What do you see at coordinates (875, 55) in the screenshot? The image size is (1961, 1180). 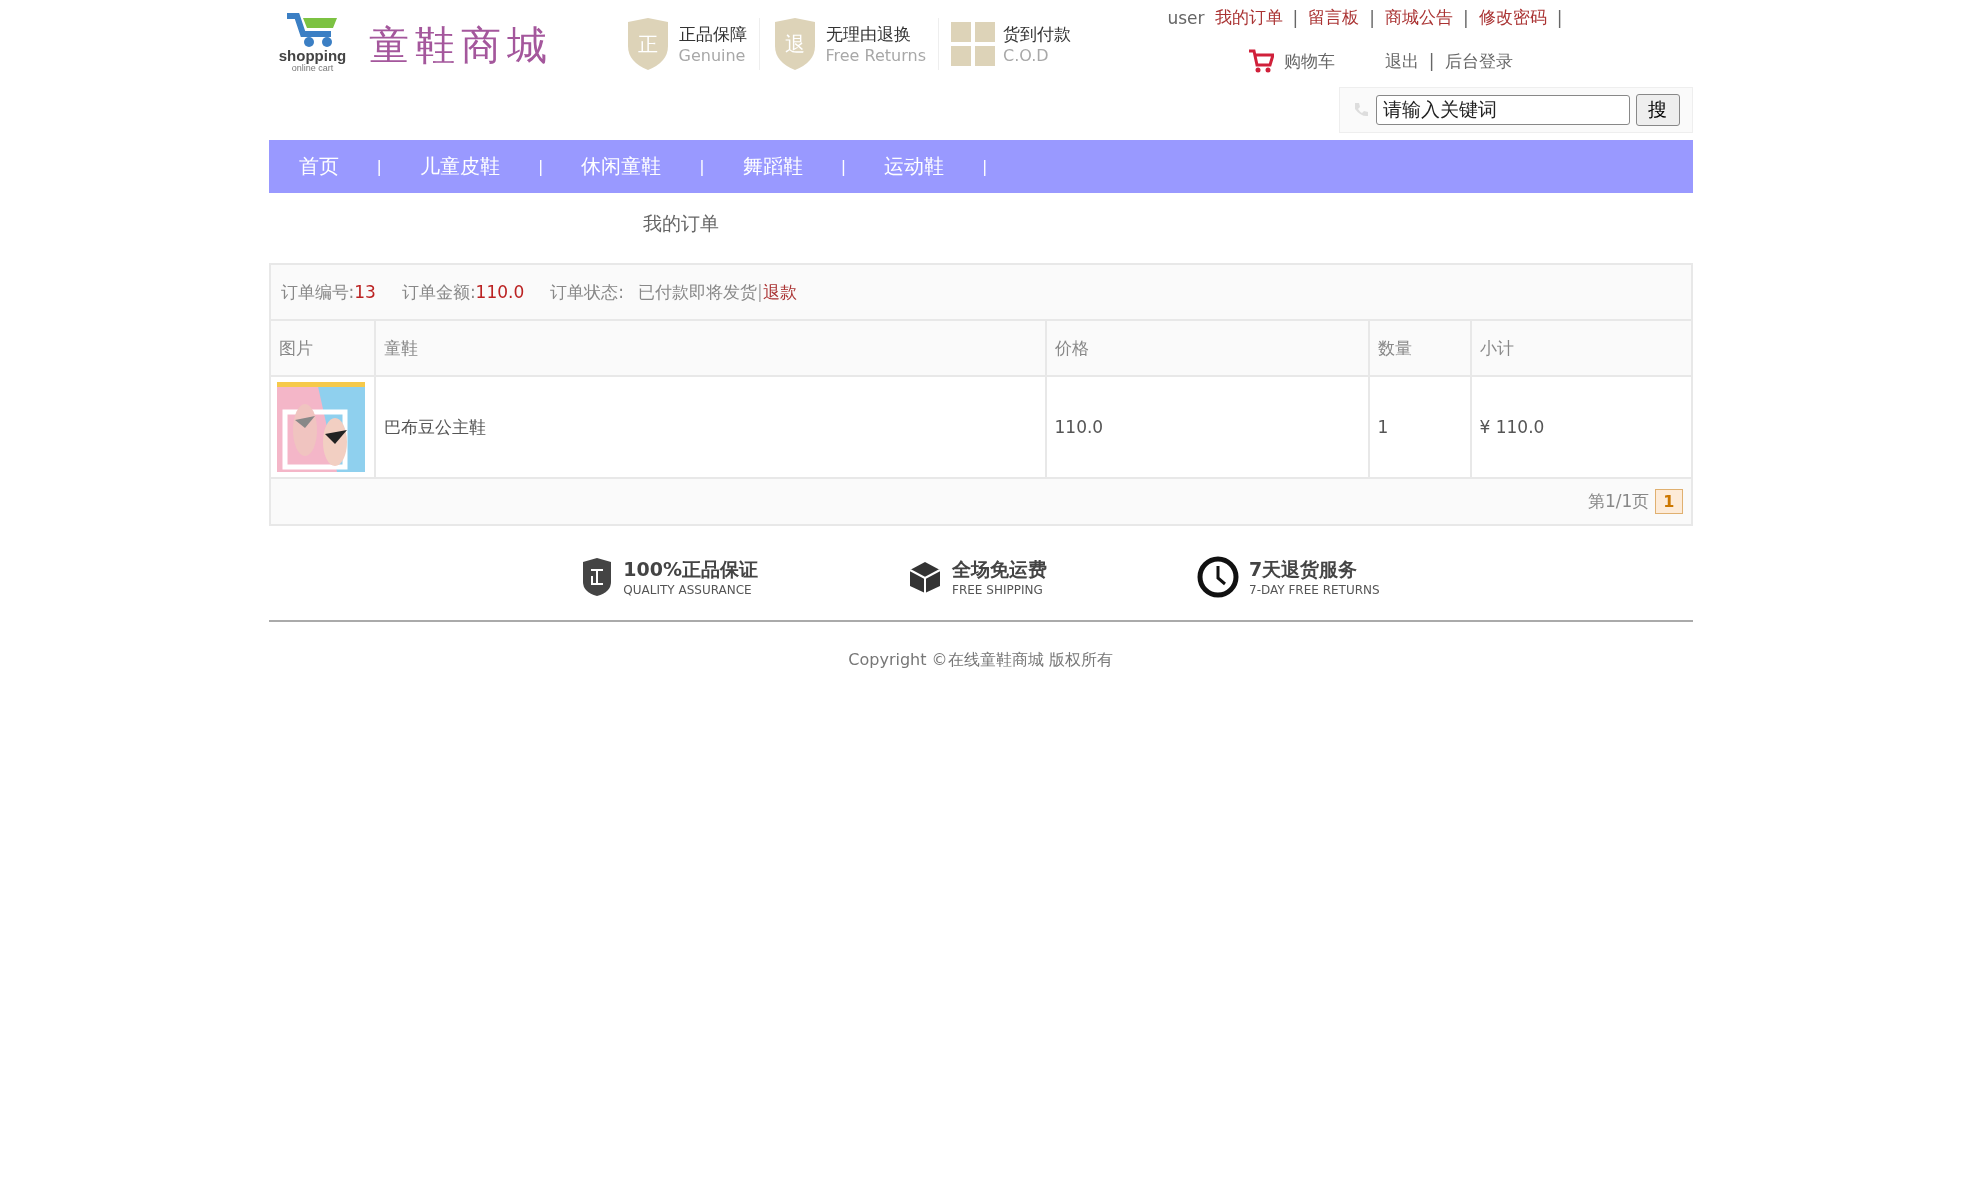 I see `badge-subtitle: Free Returns` at bounding box center [875, 55].